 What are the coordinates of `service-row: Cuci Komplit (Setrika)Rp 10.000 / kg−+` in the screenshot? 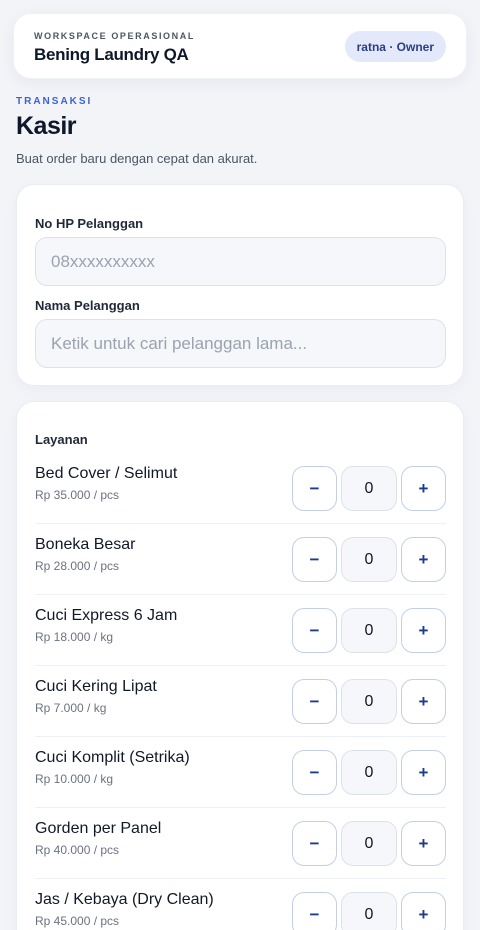 It's located at (240, 772).